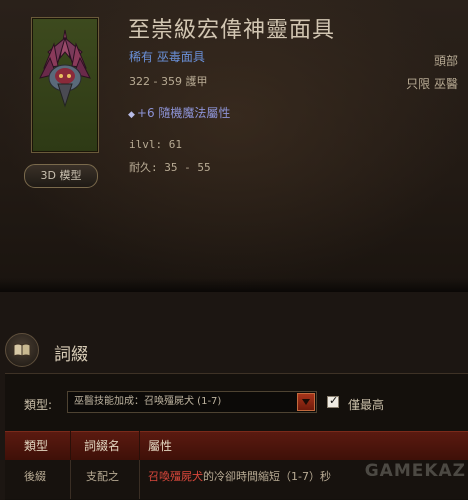  I want to click on item-armor: 322 - 359 護甲, so click(168, 81).